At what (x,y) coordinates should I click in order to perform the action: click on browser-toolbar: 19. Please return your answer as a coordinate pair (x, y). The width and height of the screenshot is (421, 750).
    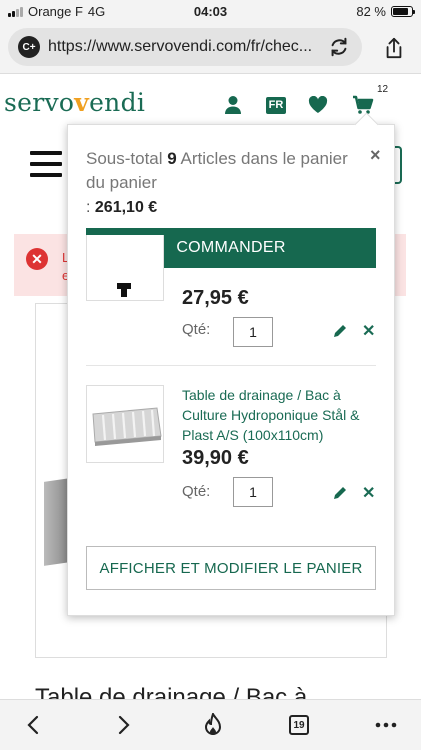
    Looking at the image, I should click on (210, 724).